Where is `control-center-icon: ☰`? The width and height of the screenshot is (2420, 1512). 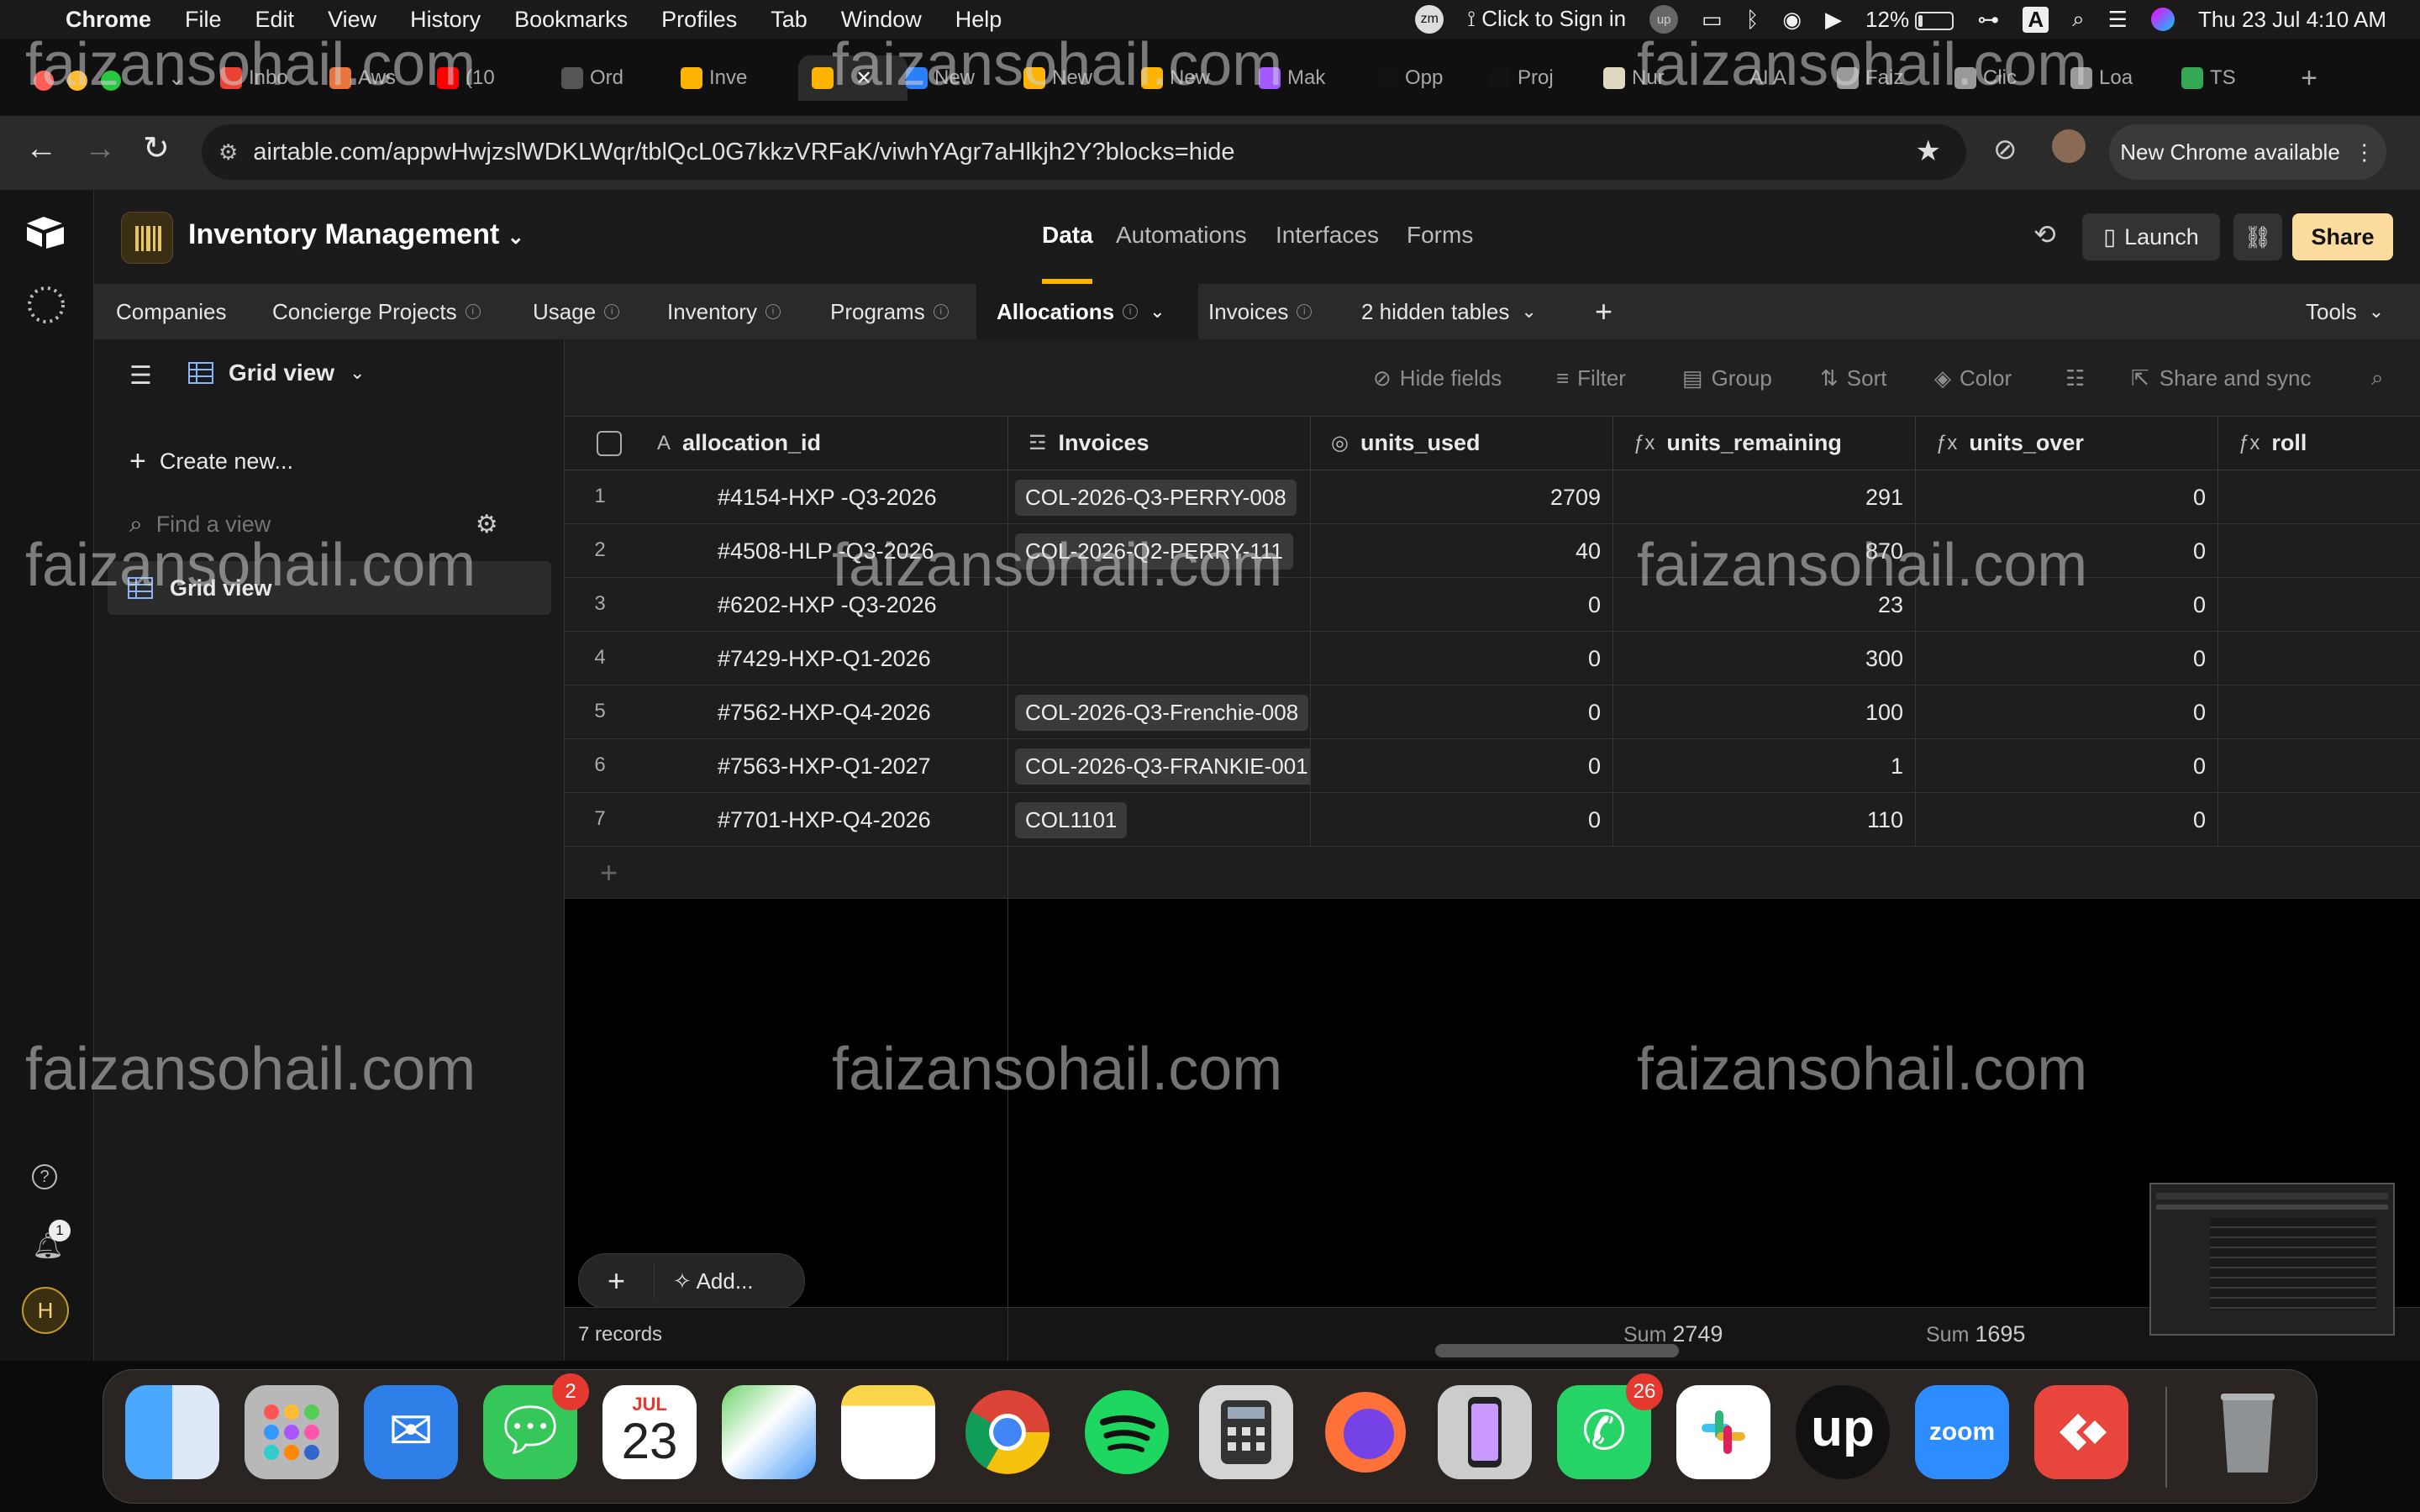 control-center-icon: ☰ is located at coordinates (2118, 20).